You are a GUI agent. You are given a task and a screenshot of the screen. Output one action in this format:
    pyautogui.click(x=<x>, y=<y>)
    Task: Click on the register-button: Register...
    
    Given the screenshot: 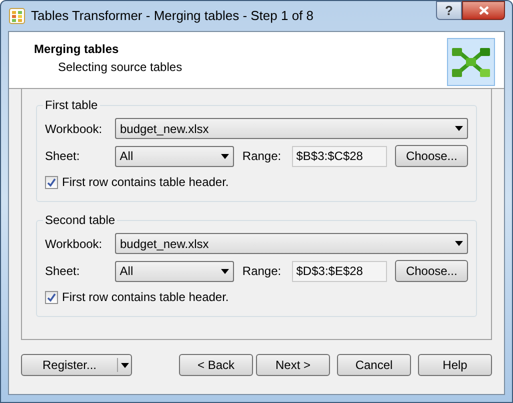 What is the action you would take?
    pyautogui.click(x=76, y=365)
    